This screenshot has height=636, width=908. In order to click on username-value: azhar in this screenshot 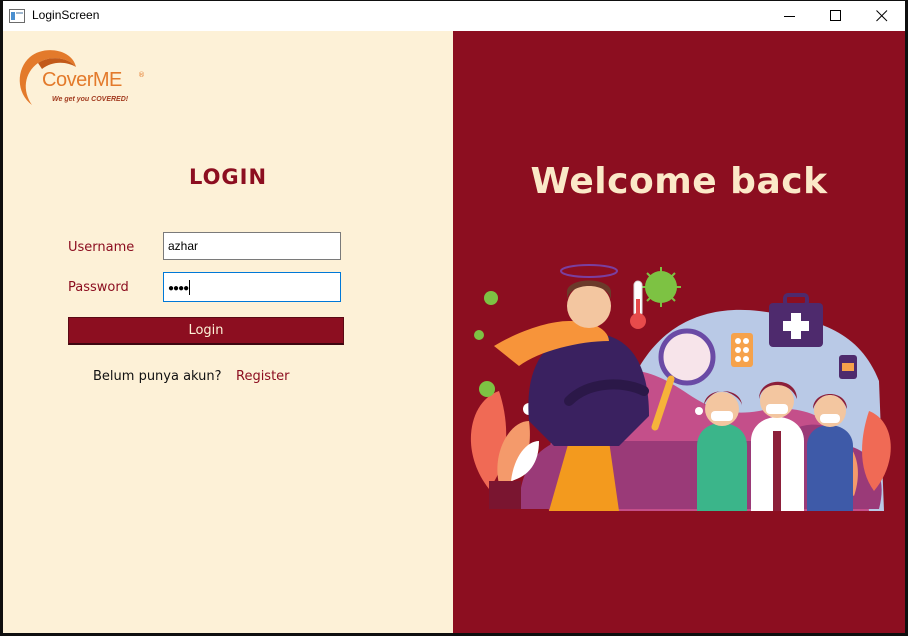, I will do `click(183, 246)`.